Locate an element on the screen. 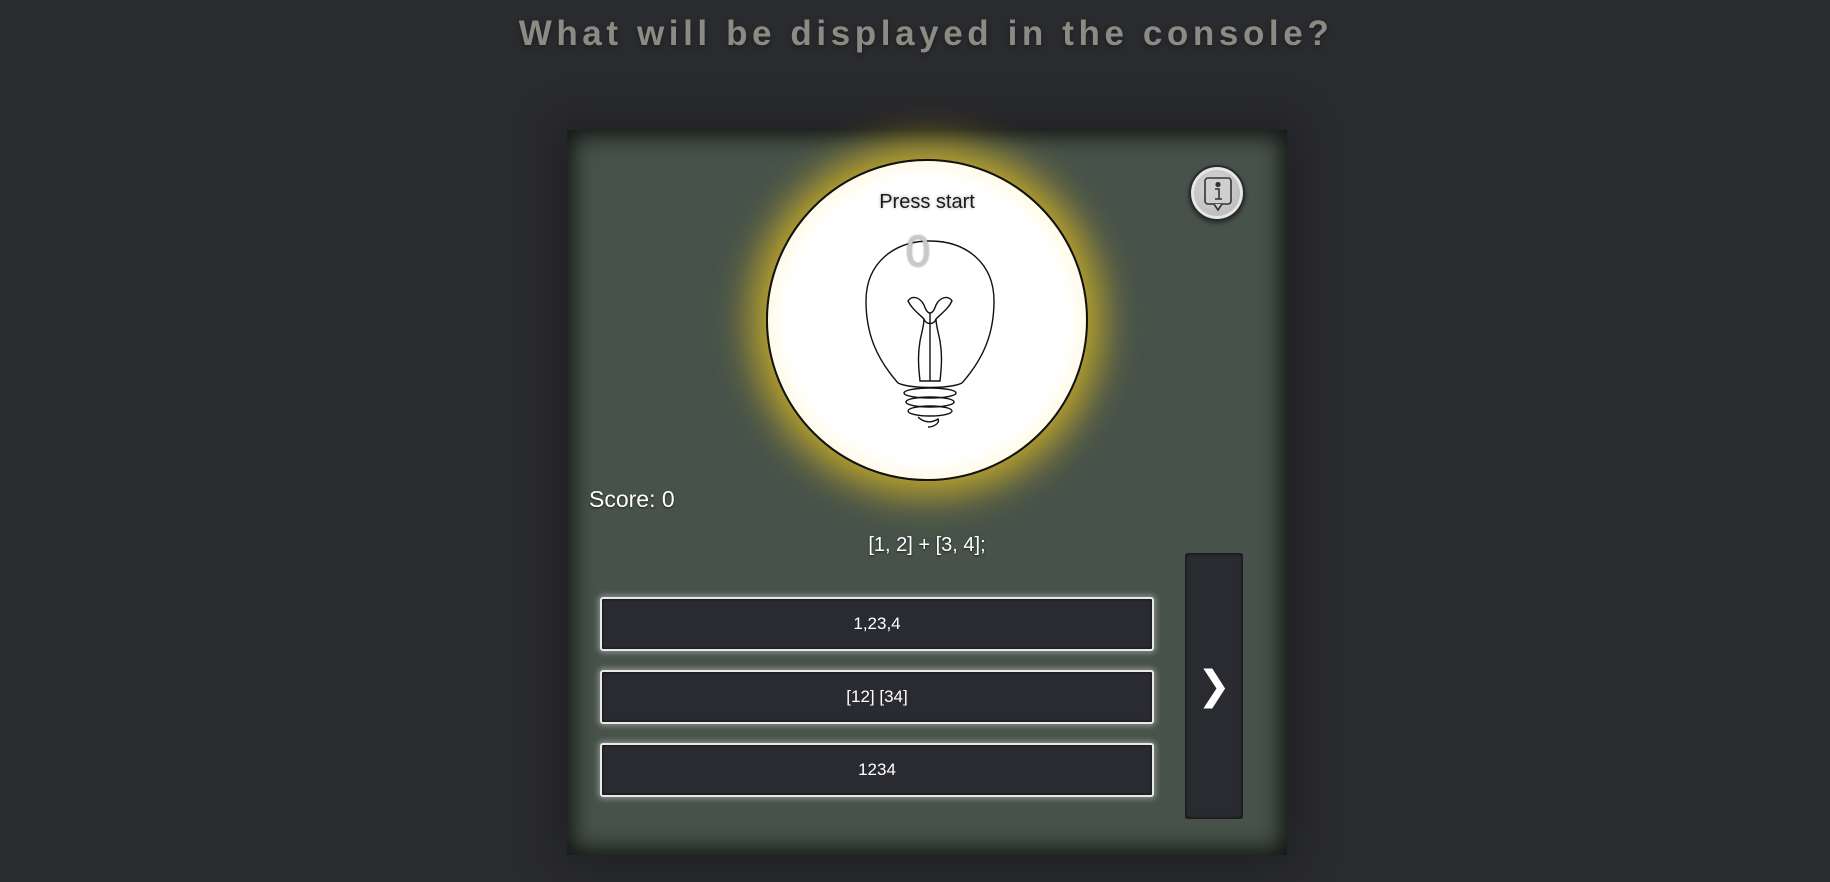  info-icon is located at coordinates (1218, 194).